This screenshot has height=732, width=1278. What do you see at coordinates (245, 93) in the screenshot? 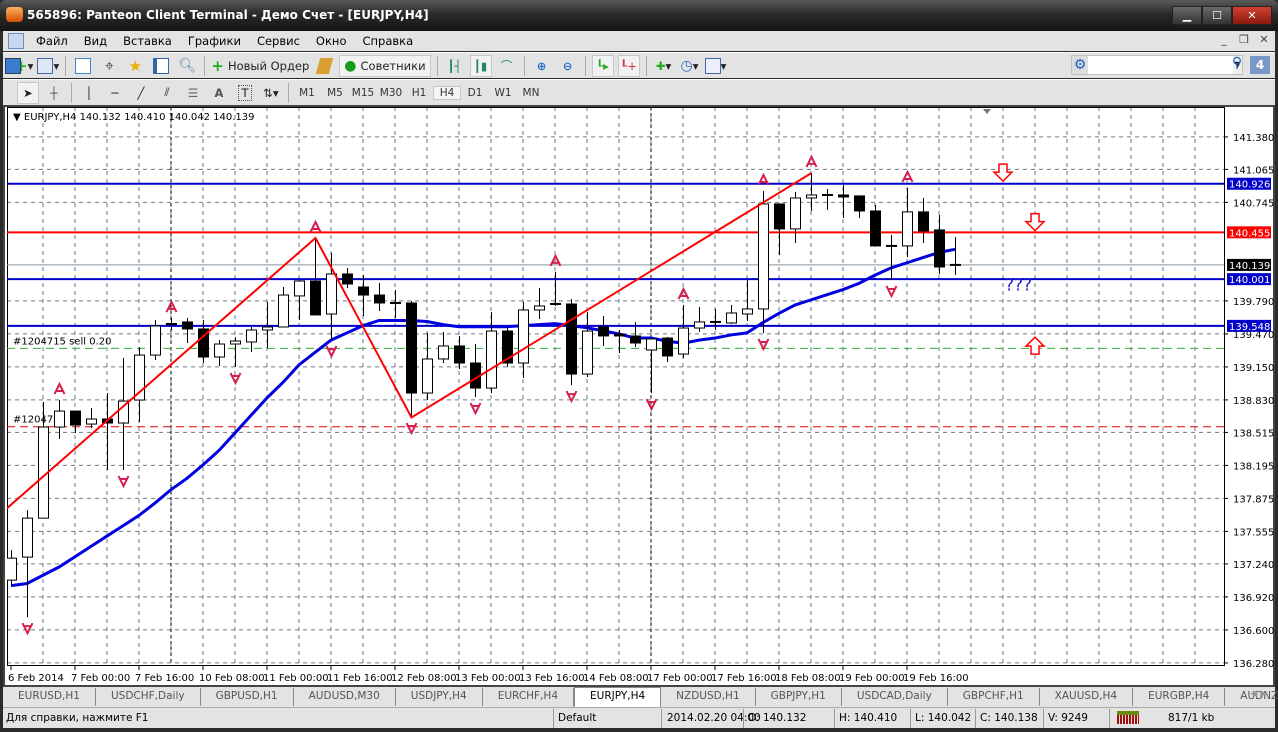
I see `text-label-tool: T` at bounding box center [245, 93].